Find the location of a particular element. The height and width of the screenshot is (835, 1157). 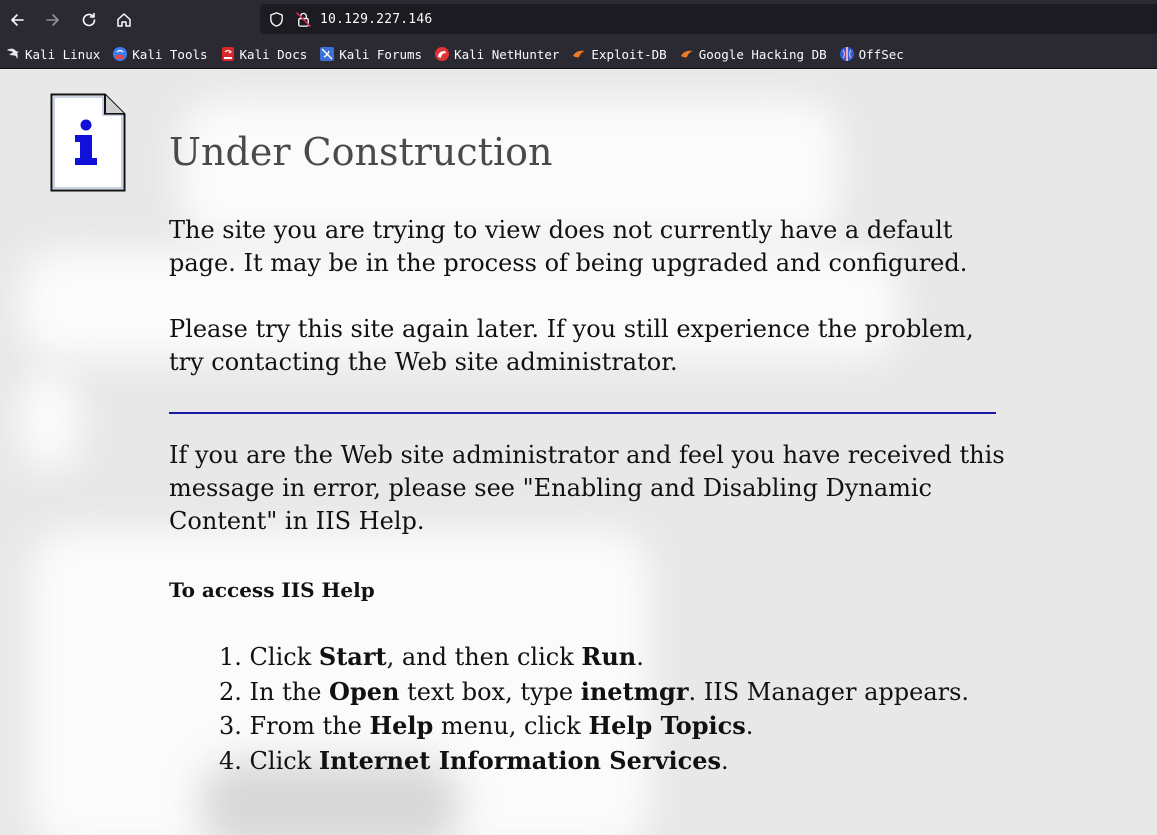

address-bar: 10.129.227.146 is located at coordinates (708, 19).